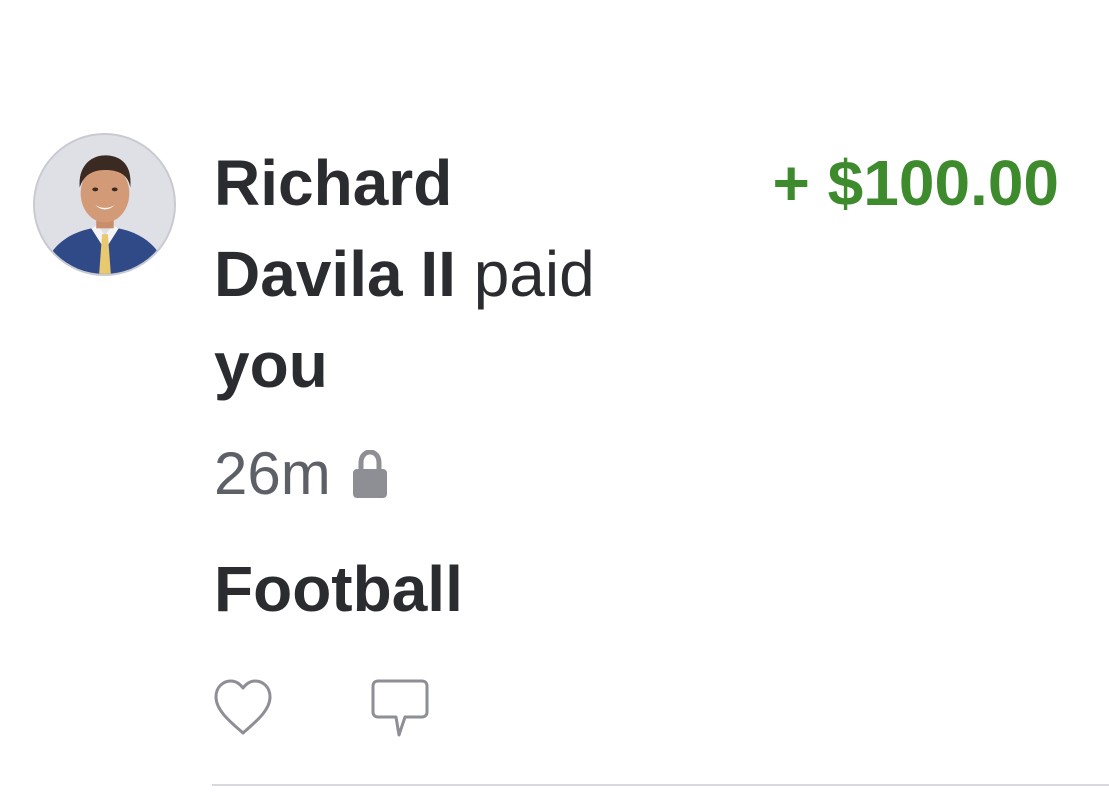 Image resolution: width=1109 pixels, height=798 pixels. I want to click on action-verb: paid, so click(534, 274).